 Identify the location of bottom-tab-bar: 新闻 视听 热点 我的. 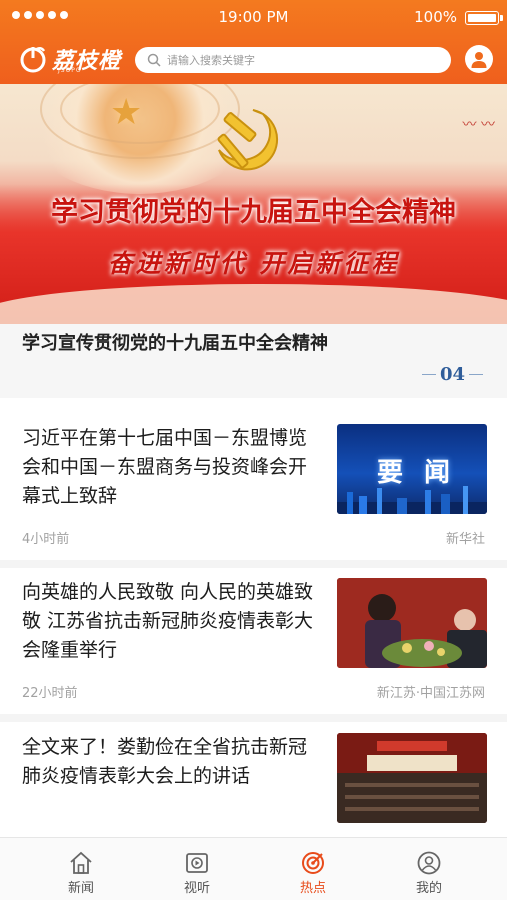
(253, 868).